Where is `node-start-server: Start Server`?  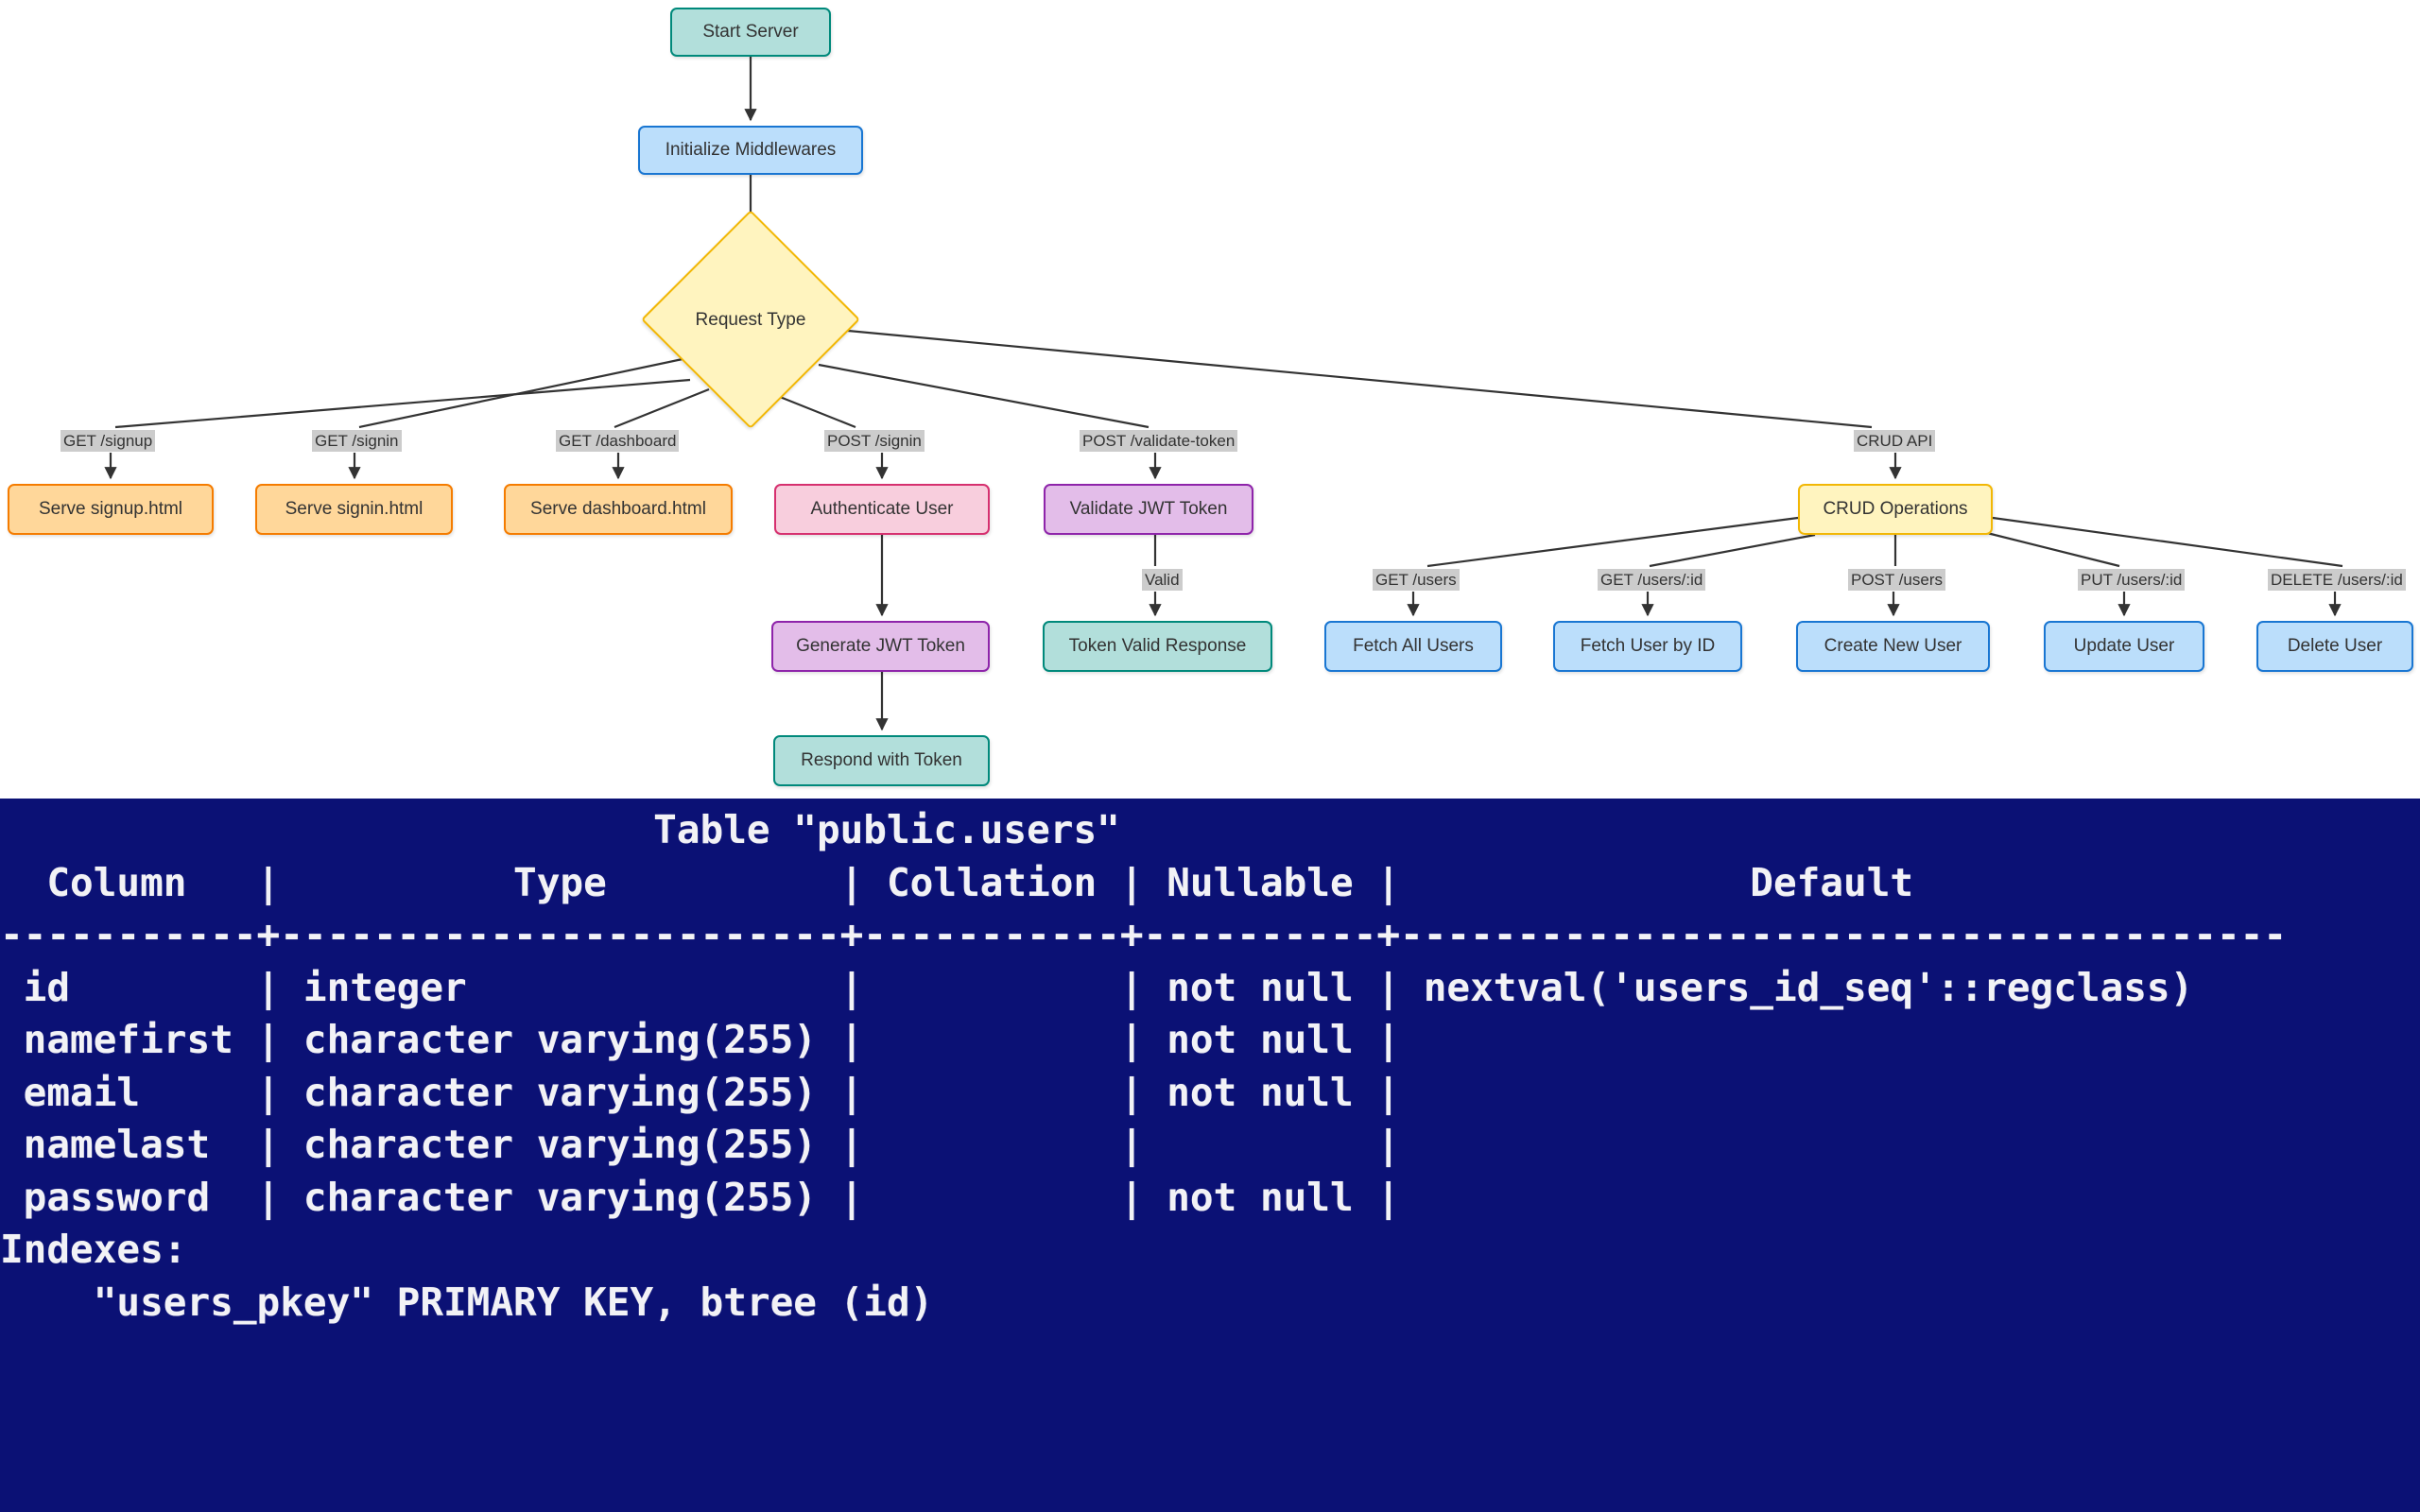
node-start-server: Start Server is located at coordinates (750, 32).